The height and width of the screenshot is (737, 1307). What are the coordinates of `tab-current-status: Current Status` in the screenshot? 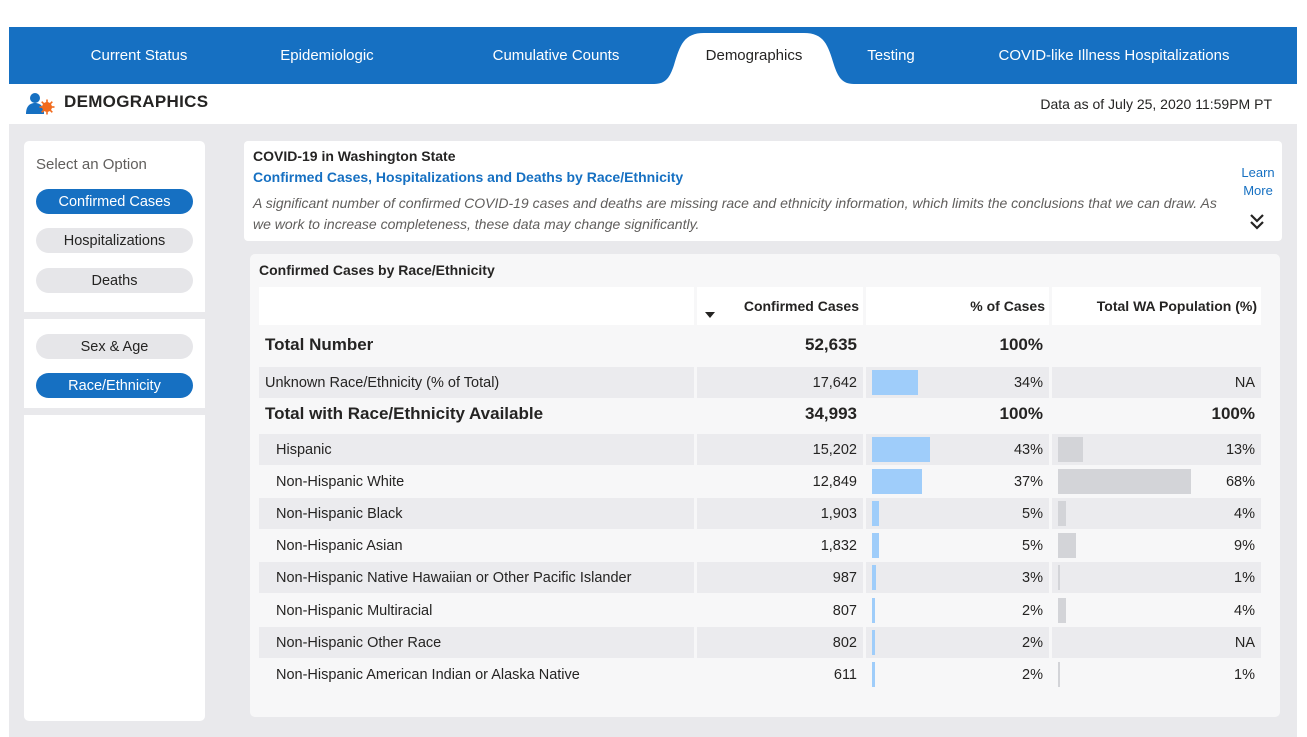 It's located at (139, 55).